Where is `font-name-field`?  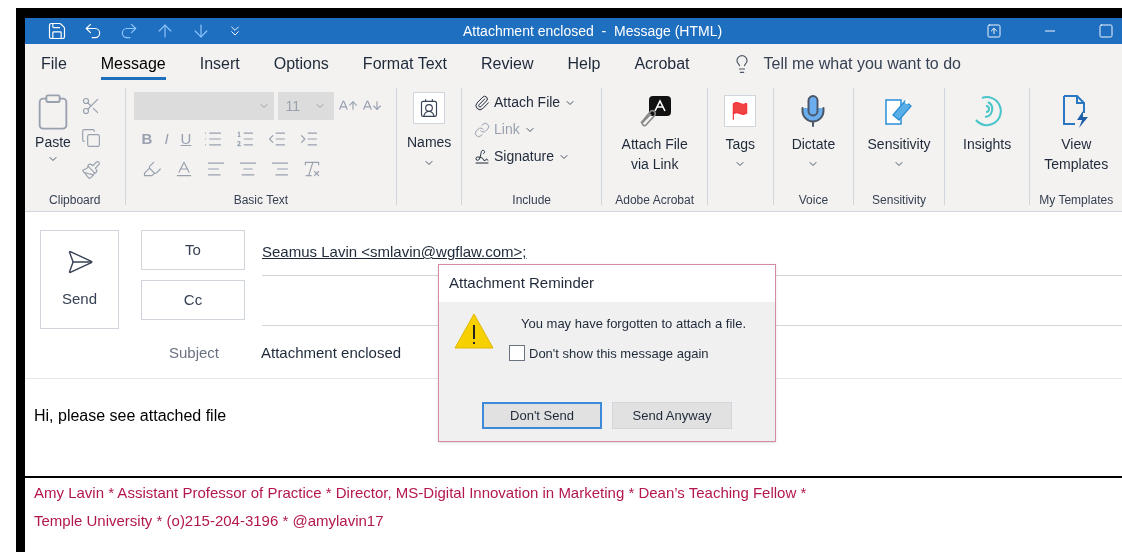
font-name-field is located at coordinates (203, 106).